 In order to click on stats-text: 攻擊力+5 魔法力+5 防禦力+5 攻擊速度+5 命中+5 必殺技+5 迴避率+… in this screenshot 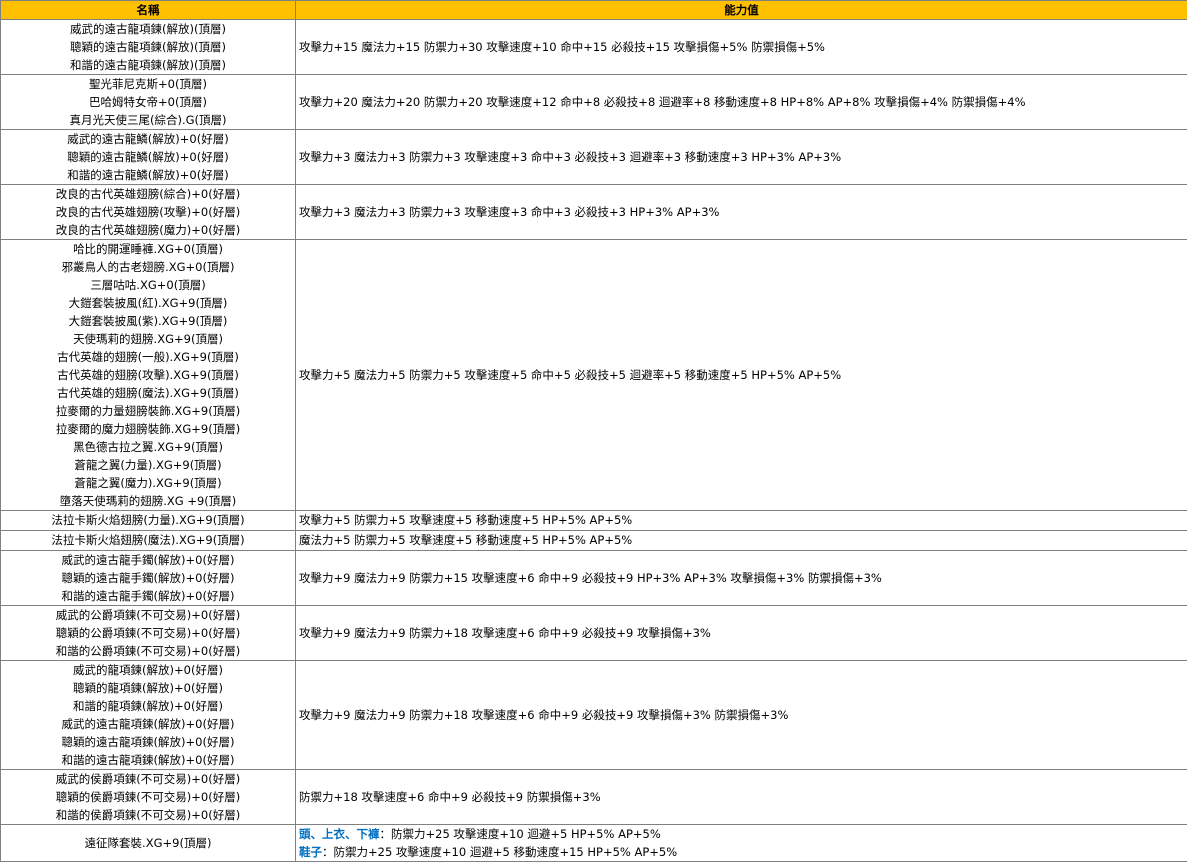, I will do `click(743, 375)`.